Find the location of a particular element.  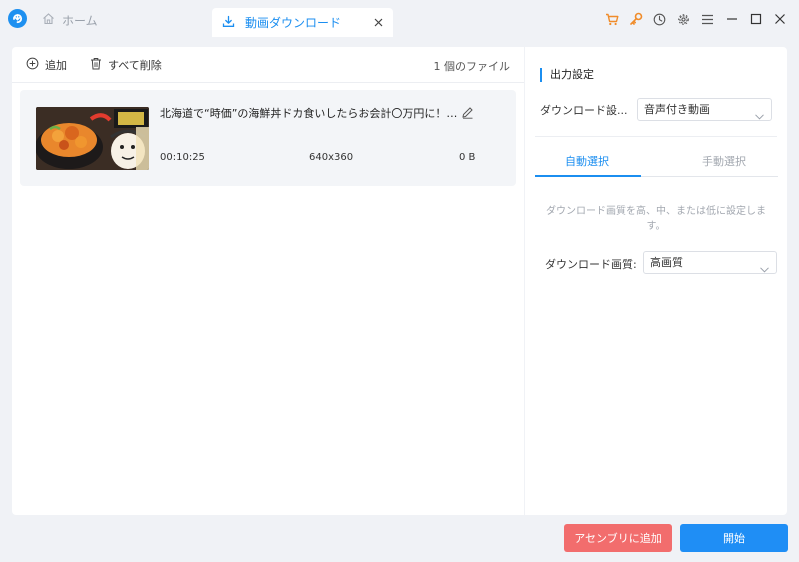

edit-icon is located at coordinates (467, 112).